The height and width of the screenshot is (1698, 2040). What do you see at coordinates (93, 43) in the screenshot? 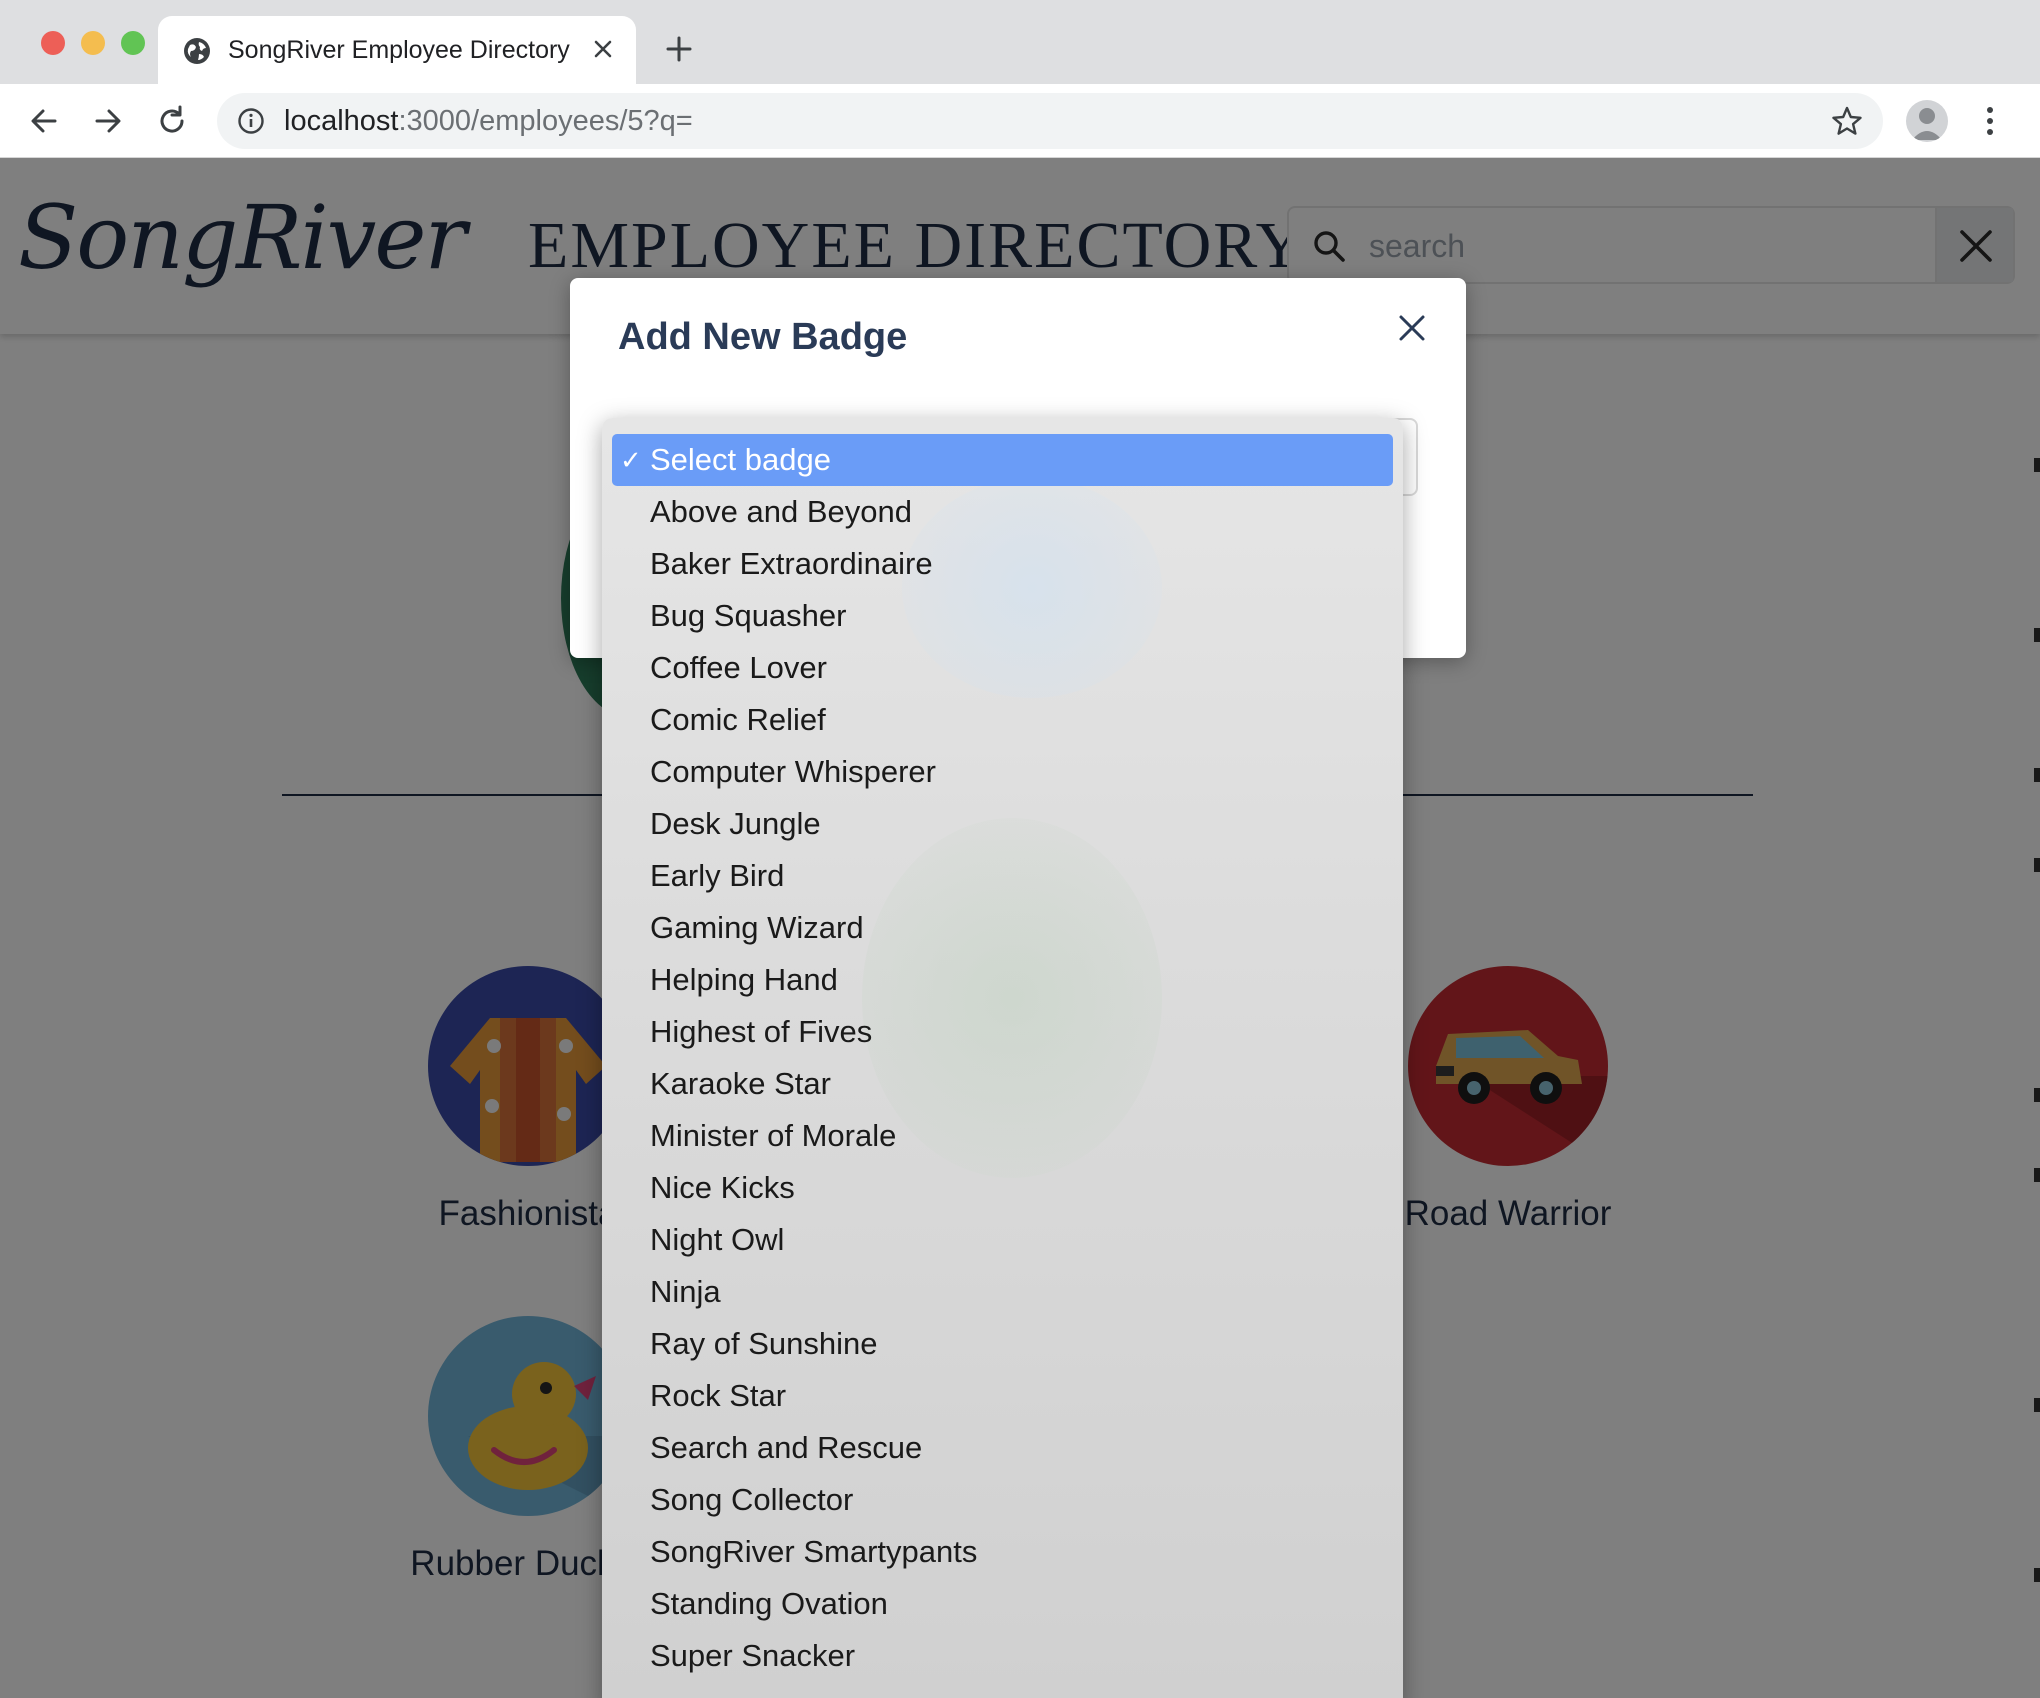
I see `window-minimize-button` at bounding box center [93, 43].